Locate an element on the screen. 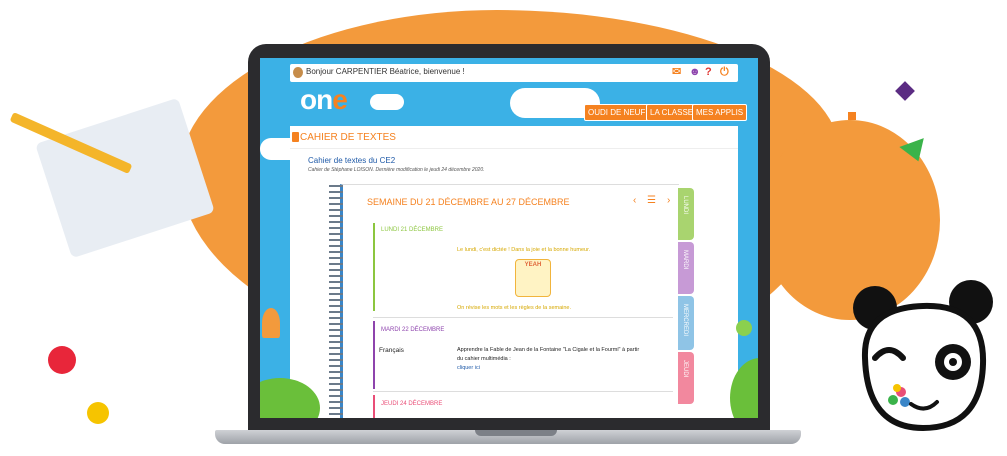 The width and height of the screenshot is (1007, 456). day-label-mardi: MARDI 22 DÉCEMBRE is located at coordinates (413, 330).